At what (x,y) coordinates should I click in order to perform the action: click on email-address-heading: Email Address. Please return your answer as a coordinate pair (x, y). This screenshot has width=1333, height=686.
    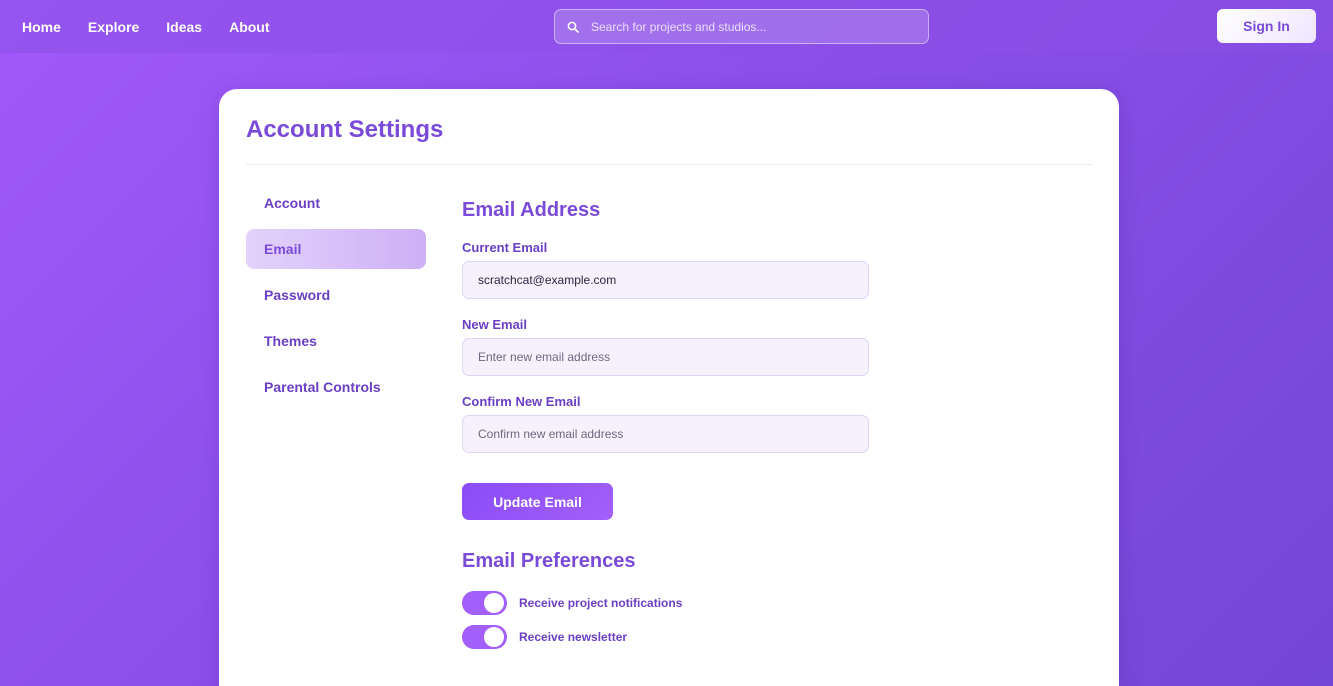
    Looking at the image, I should click on (531, 210).